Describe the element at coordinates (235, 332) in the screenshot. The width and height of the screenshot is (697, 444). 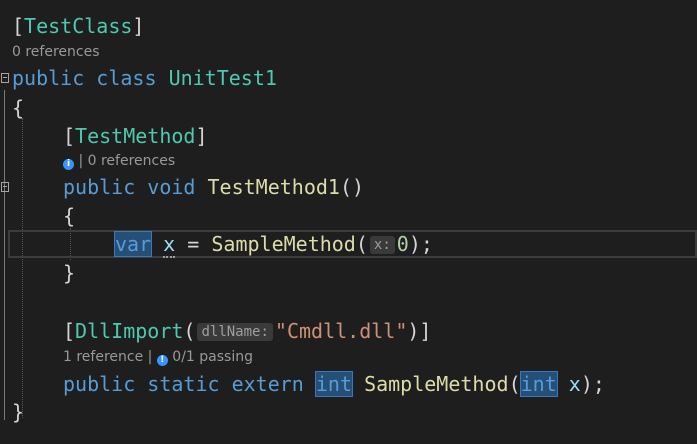
I see `inlay-hint-dllname: dllName:` at that location.